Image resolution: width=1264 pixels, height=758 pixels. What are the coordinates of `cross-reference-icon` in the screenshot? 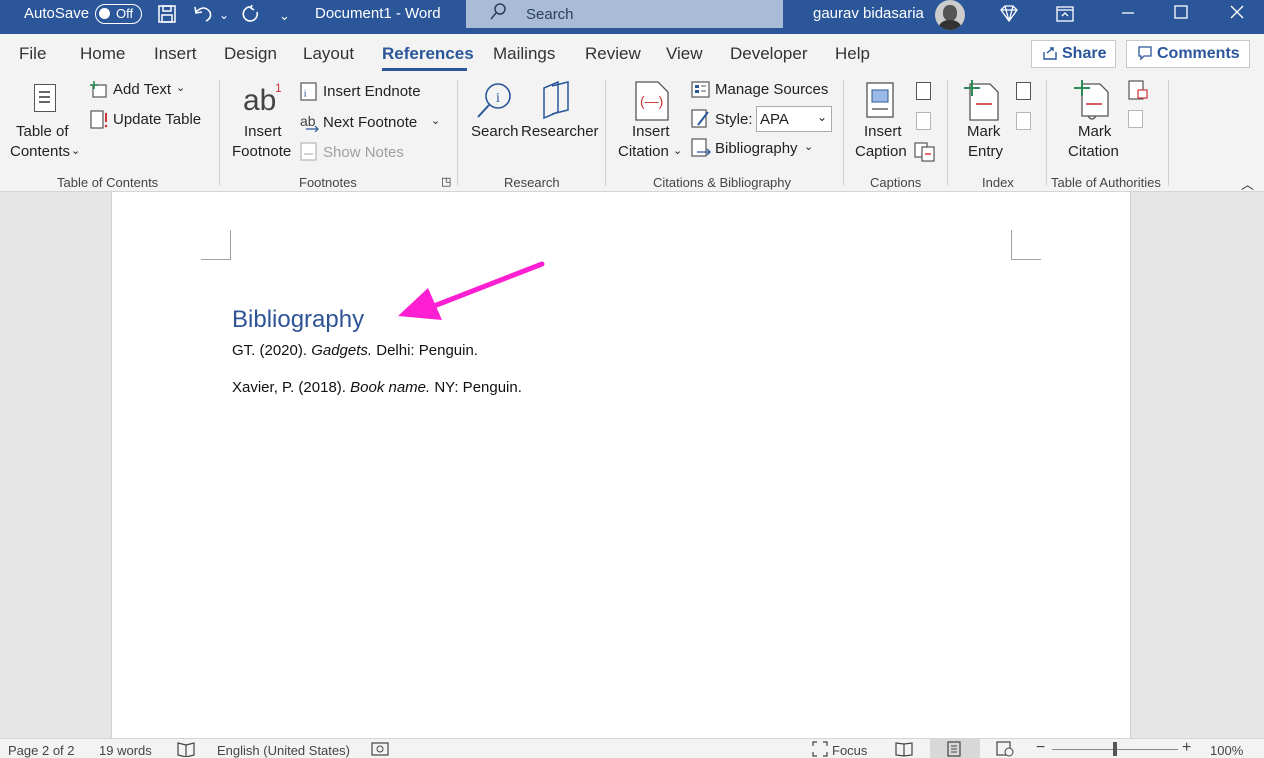 It's located at (925, 153).